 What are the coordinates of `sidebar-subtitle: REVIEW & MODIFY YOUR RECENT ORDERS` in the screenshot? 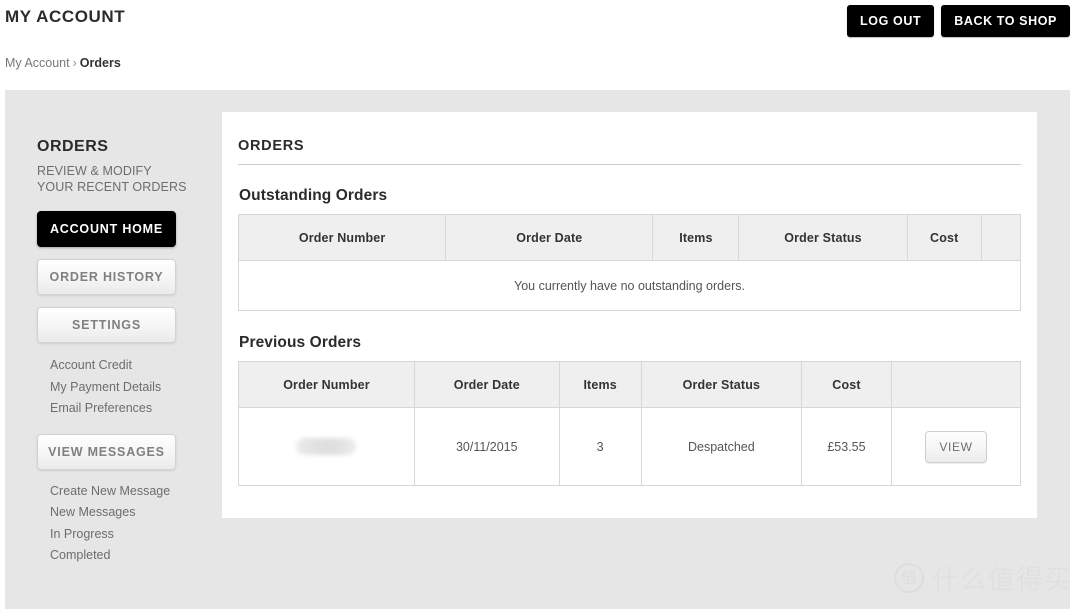 It's located at (112, 179).